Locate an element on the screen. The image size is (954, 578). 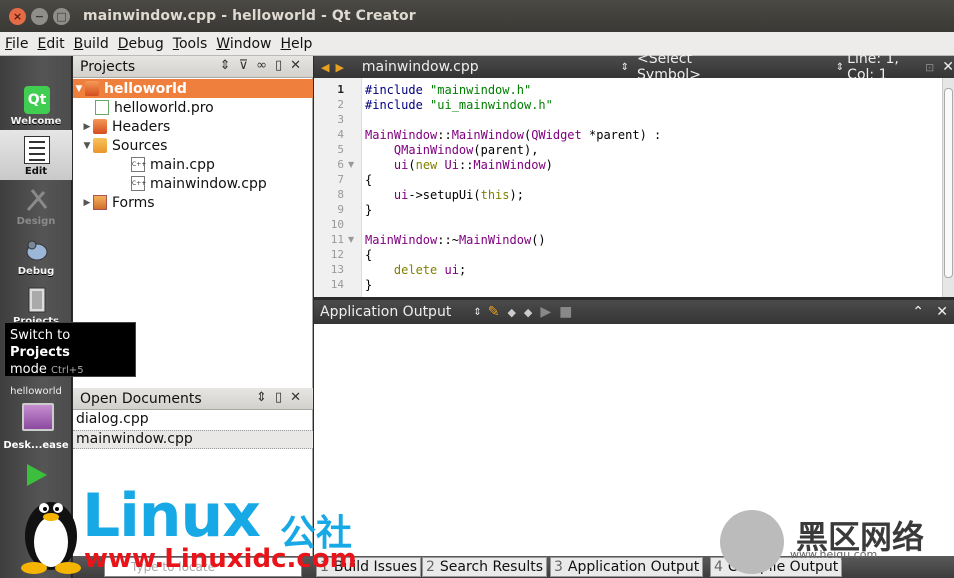
line-number: 3 is located at coordinates (340, 119).